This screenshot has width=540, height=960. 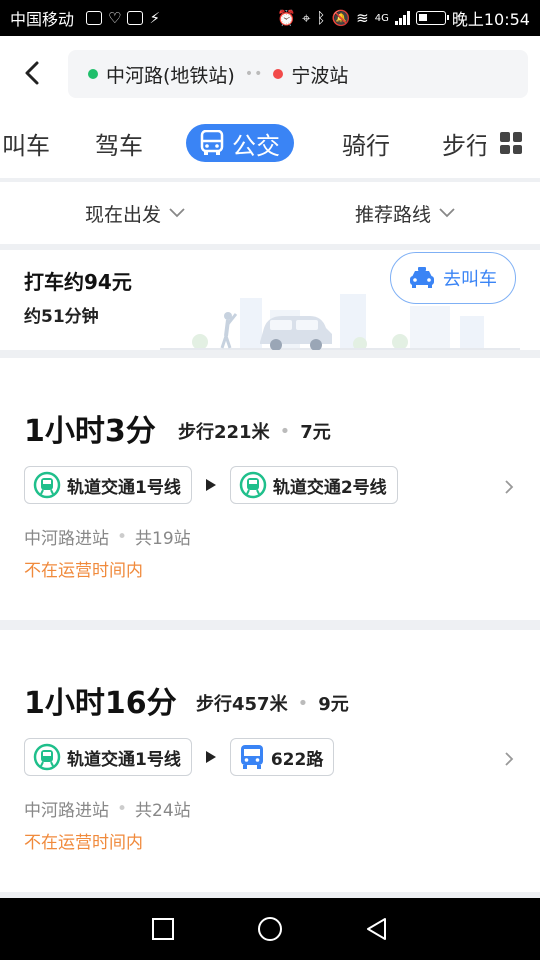 I want to click on app-icon: ⚡, so click(x=155, y=18).